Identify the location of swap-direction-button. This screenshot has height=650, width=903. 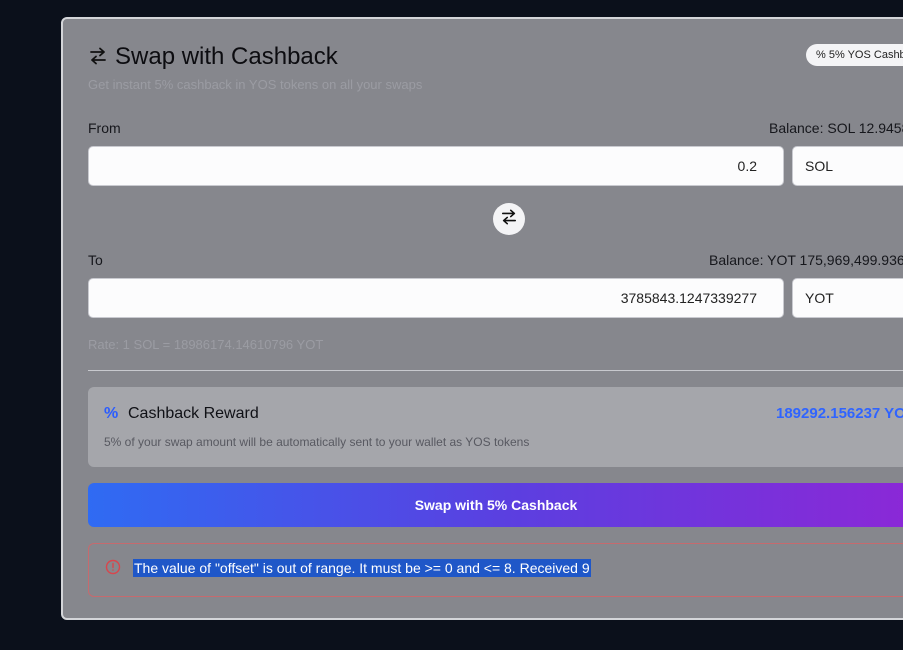
(509, 219).